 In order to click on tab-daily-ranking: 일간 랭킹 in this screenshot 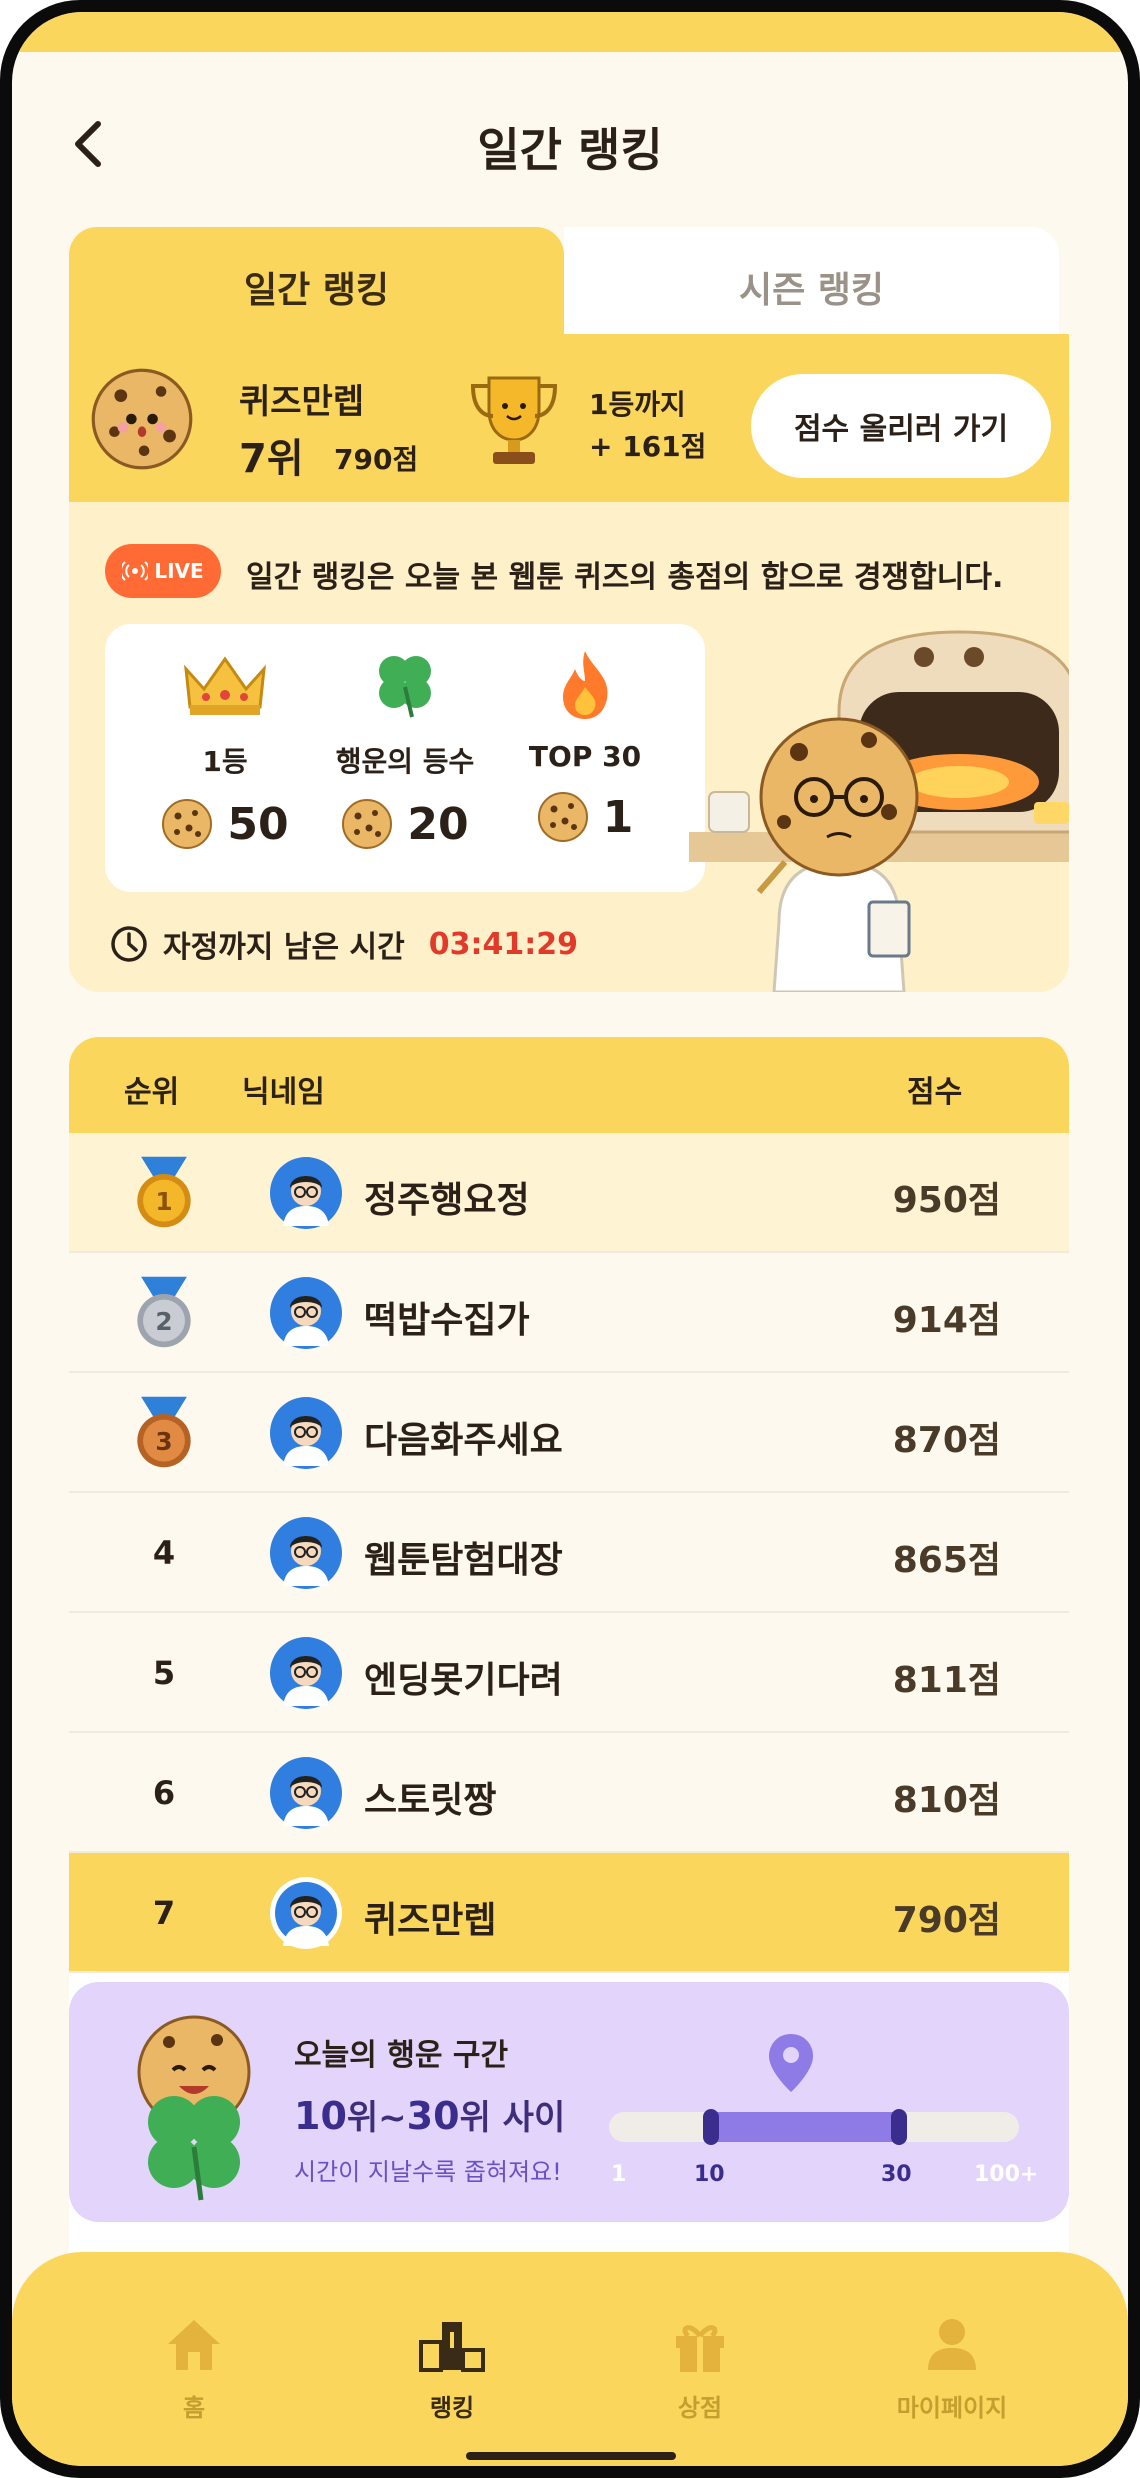, I will do `click(316, 287)`.